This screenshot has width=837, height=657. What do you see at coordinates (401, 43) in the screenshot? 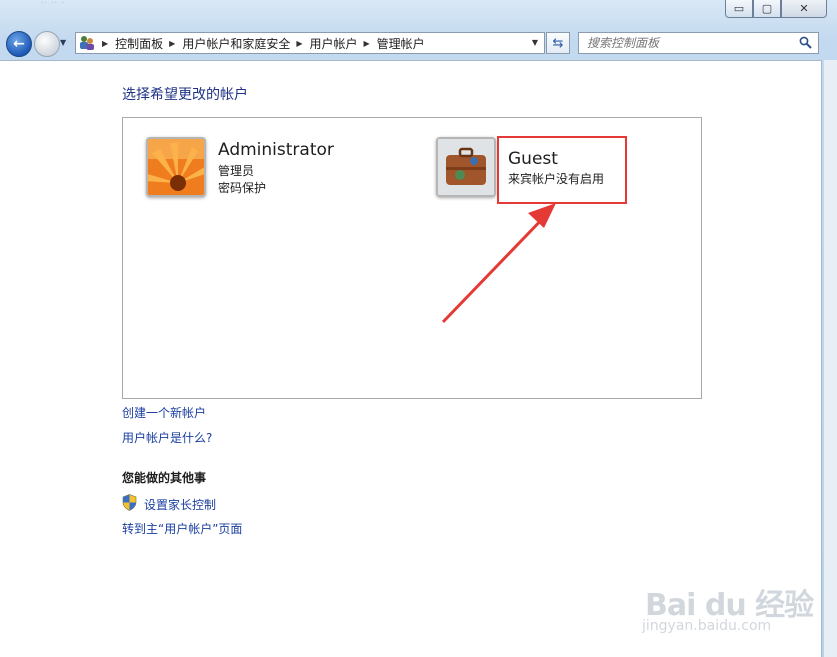
I see `breadcrumb-manage-accounts: 管理帐户` at bounding box center [401, 43].